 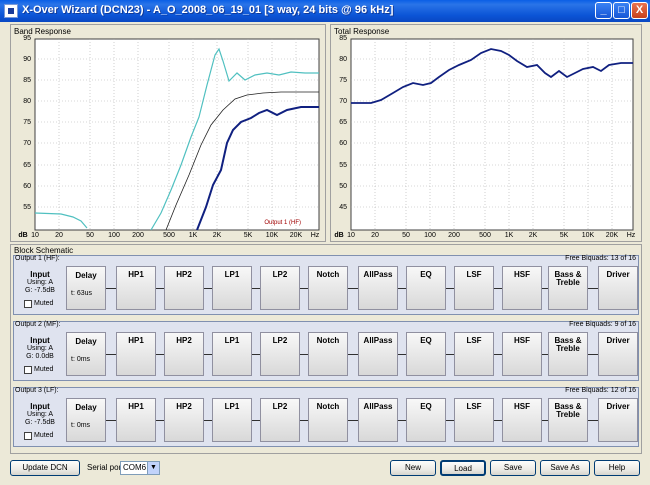 What do you see at coordinates (105, 467) in the screenshot?
I see `serial-port-label: Serial port` at bounding box center [105, 467].